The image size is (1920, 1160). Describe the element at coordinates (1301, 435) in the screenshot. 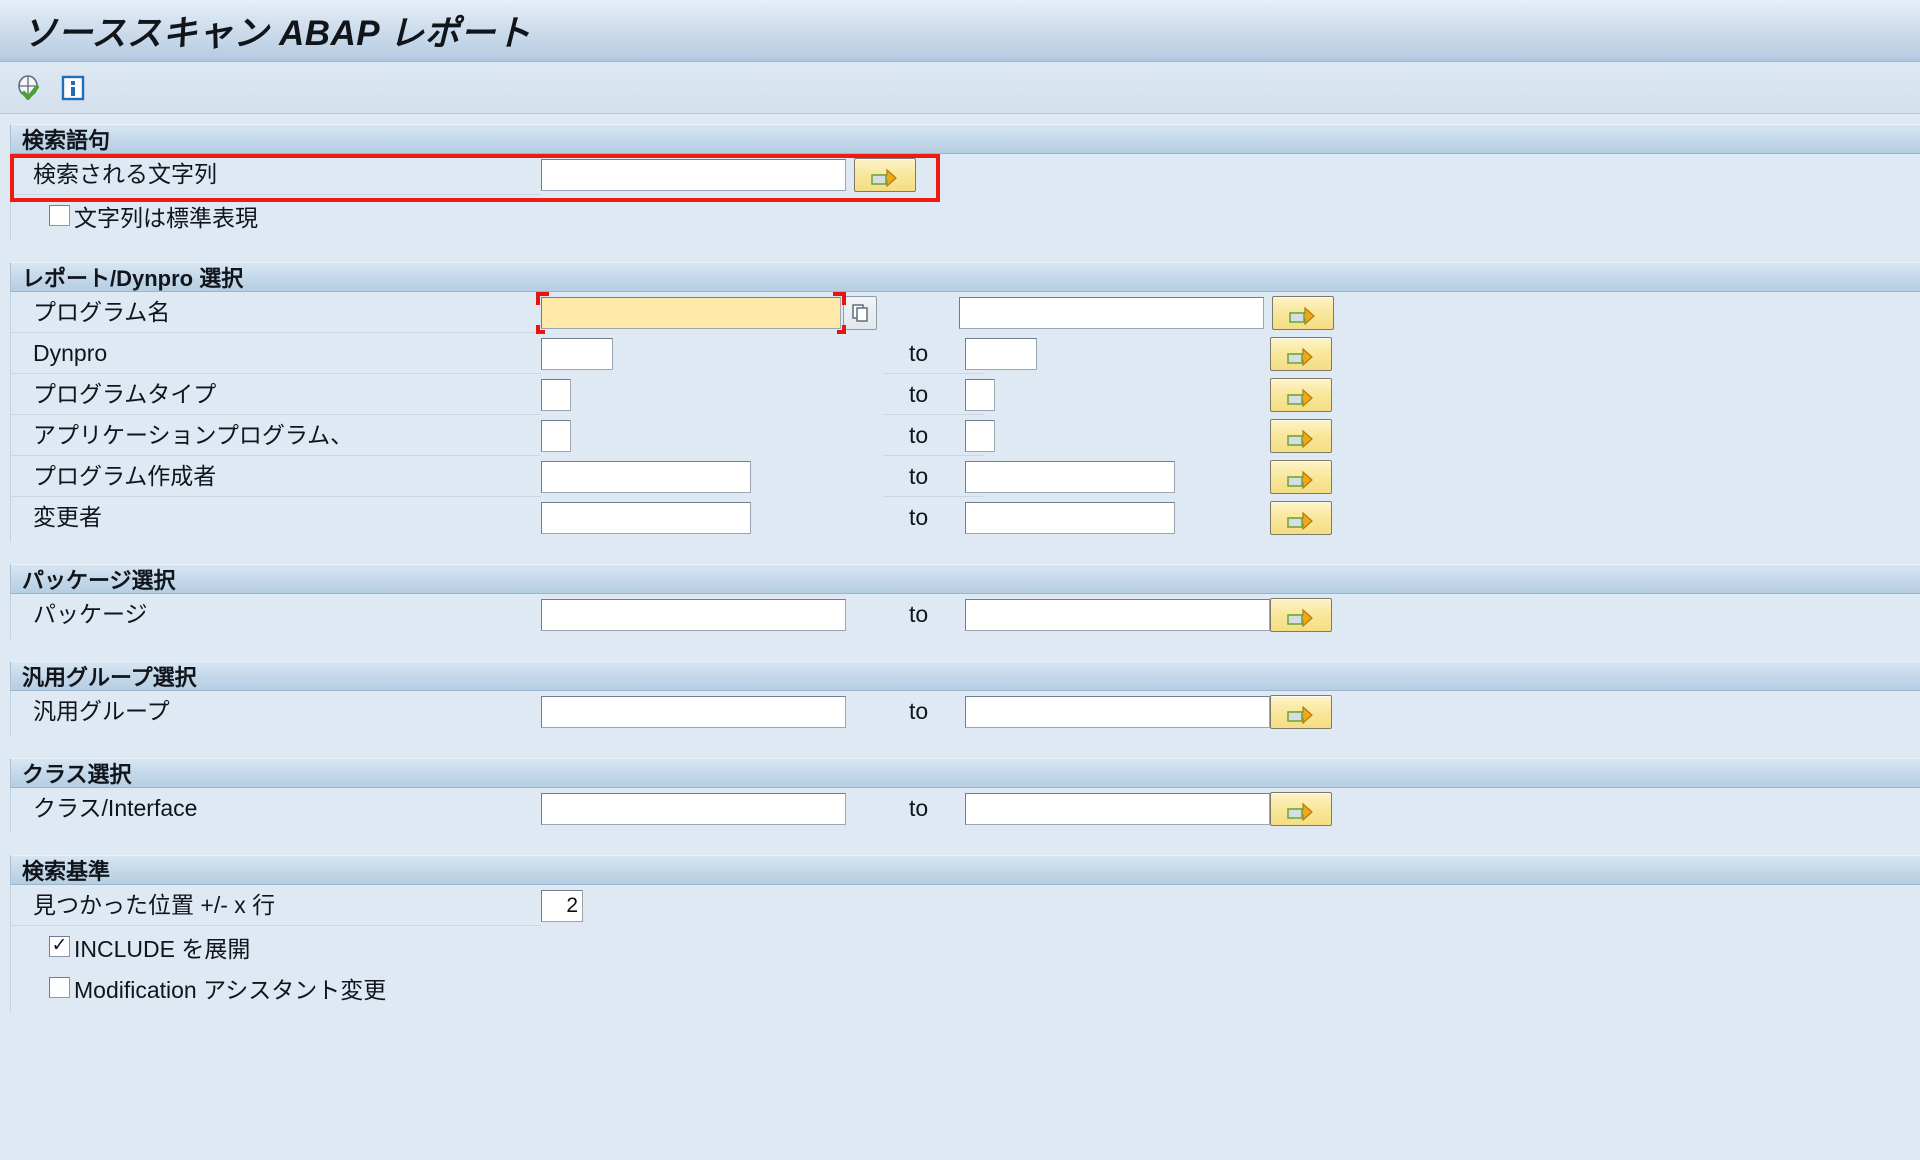

I see `multi-select-button-application-program` at that location.